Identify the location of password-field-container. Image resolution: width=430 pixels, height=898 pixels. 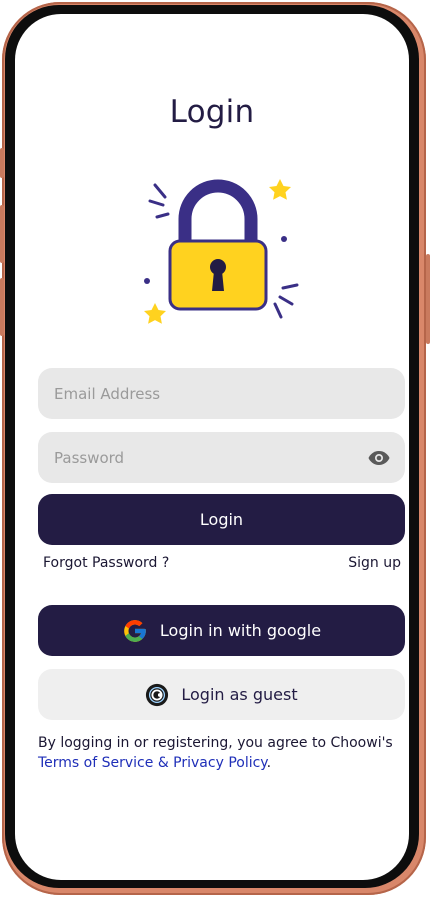
(221, 457).